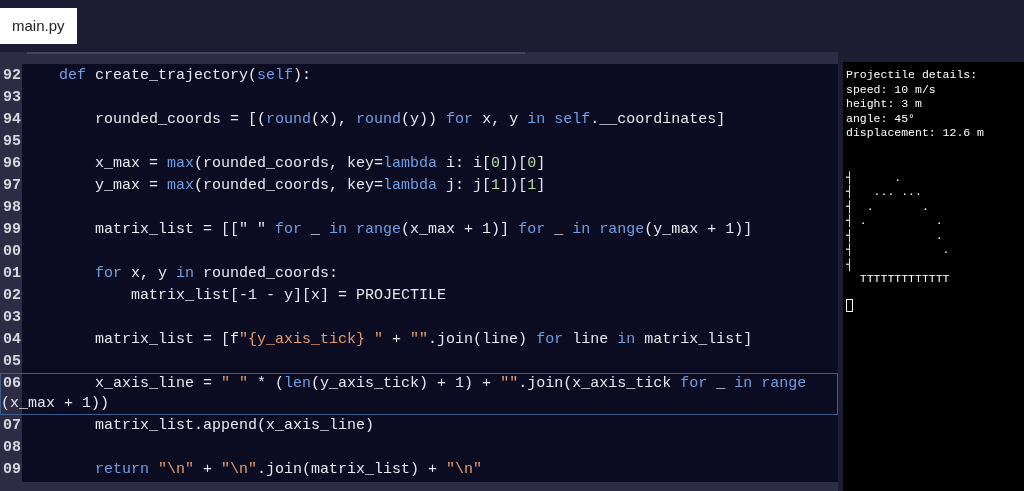 The height and width of the screenshot is (491, 1024). What do you see at coordinates (11, 448) in the screenshot?
I see `line-number: 08` at bounding box center [11, 448].